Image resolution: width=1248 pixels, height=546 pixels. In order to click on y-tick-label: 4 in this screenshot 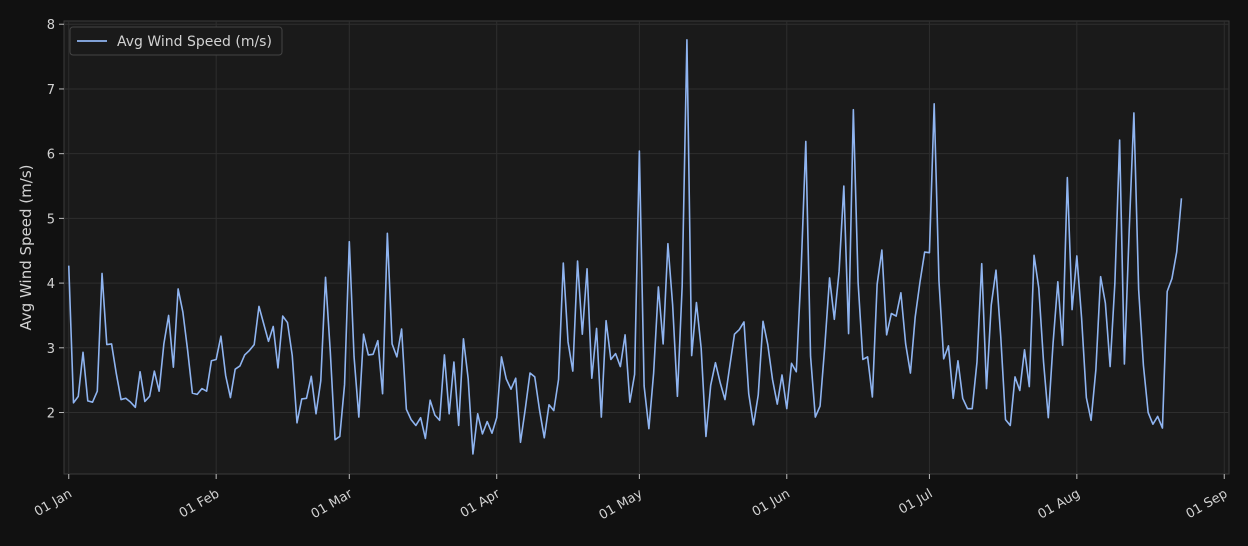, I will do `click(51, 284)`.